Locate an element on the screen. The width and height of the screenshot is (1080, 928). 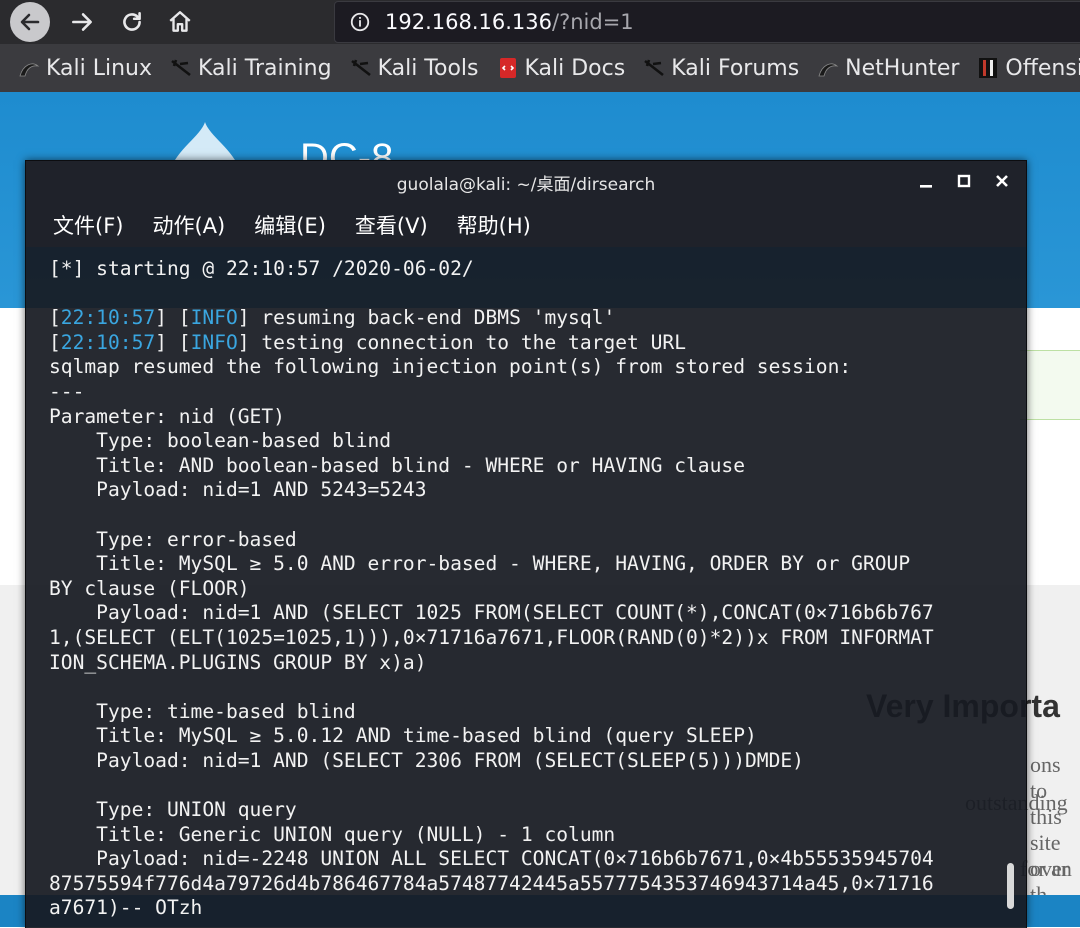
bookmark-offensive: Offensive is located at coordinates (1028, 68).